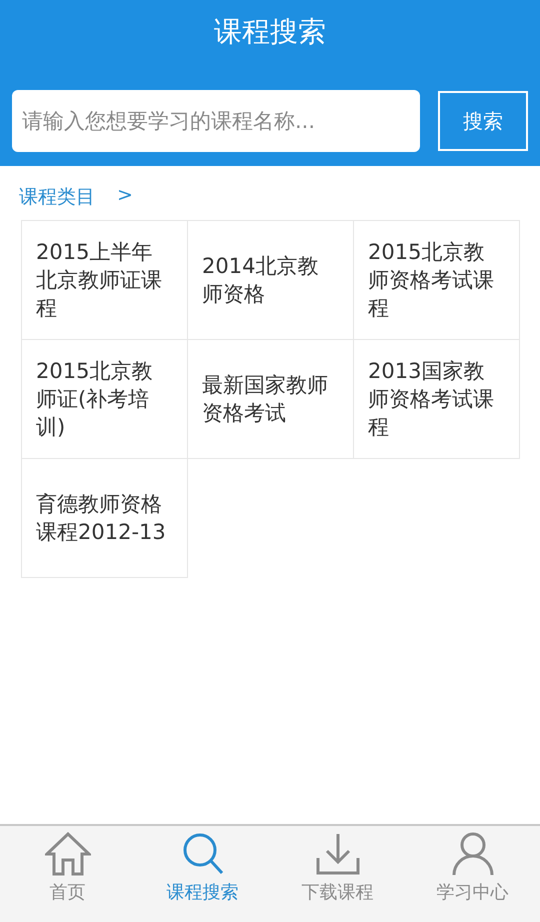 The image size is (540, 922). I want to click on home-icon, so click(67, 854).